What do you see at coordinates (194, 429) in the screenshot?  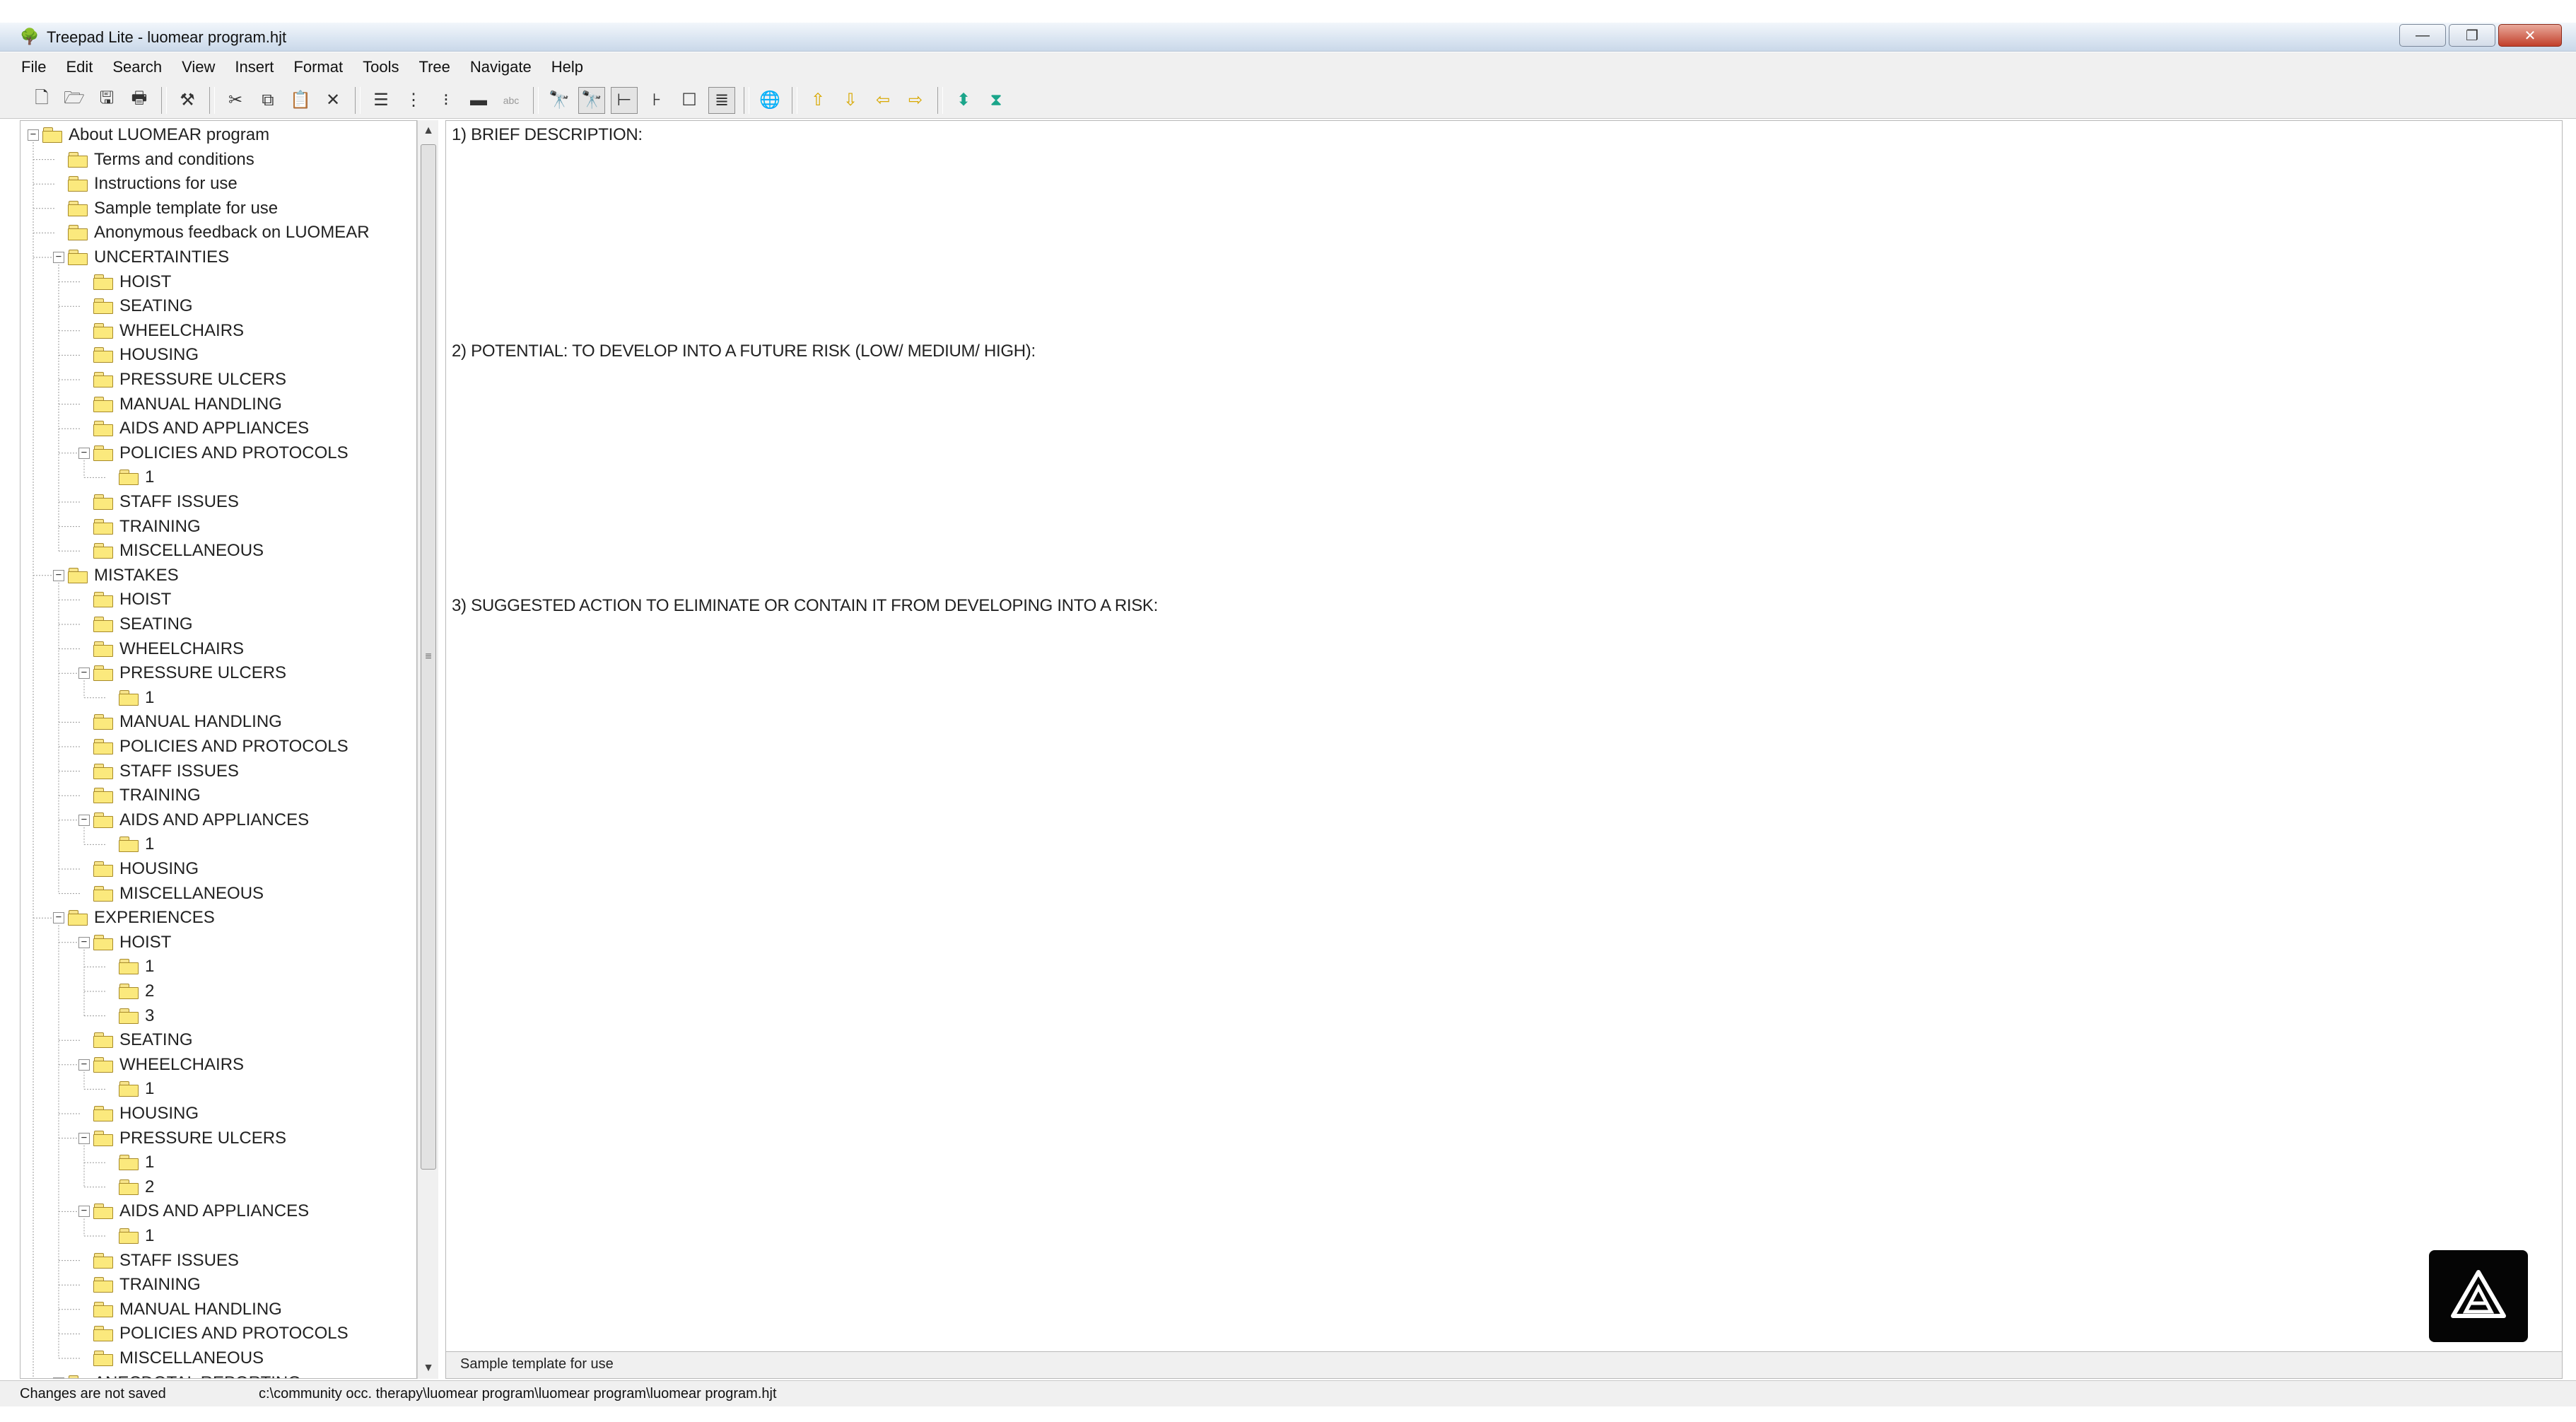 I see `tree-node: AIDS AND APPLIANCES` at bounding box center [194, 429].